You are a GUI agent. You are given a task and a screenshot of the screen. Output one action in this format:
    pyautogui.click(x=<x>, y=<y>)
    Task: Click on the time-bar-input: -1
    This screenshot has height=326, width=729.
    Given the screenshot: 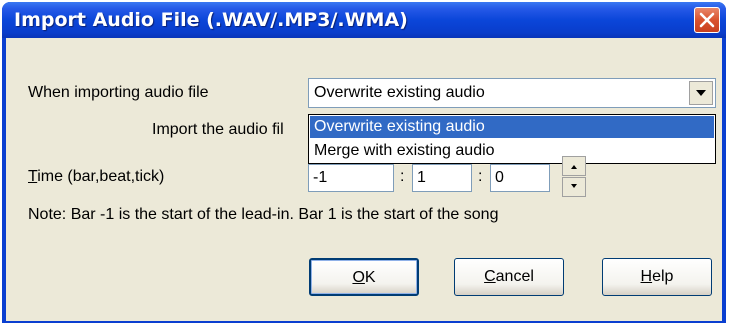 What is the action you would take?
    pyautogui.click(x=351, y=178)
    